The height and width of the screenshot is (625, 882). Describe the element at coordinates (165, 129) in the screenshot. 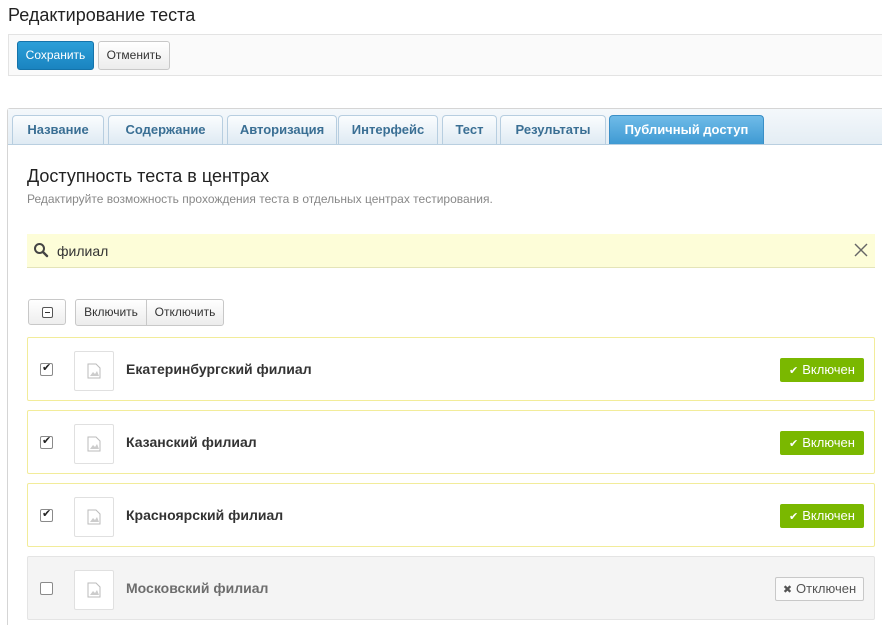

I see `tab-content: Содержание` at that location.